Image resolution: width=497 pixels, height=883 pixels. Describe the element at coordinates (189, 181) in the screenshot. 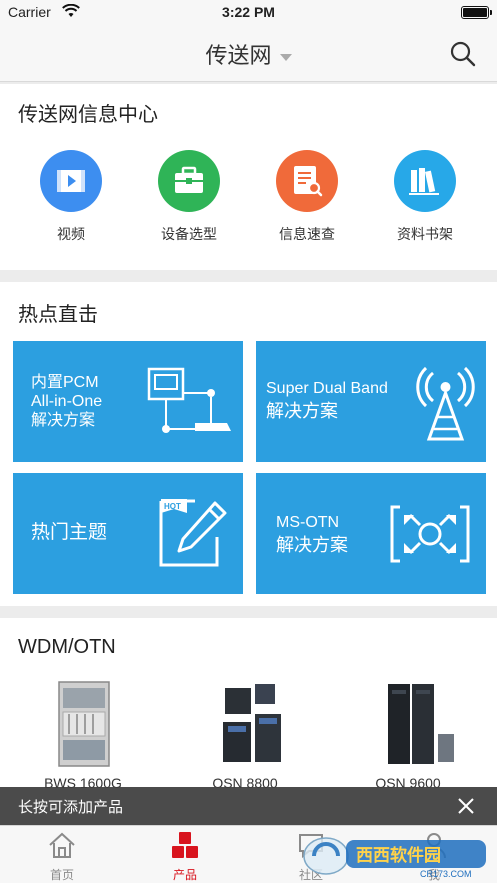

I see `briefcase-icon` at that location.